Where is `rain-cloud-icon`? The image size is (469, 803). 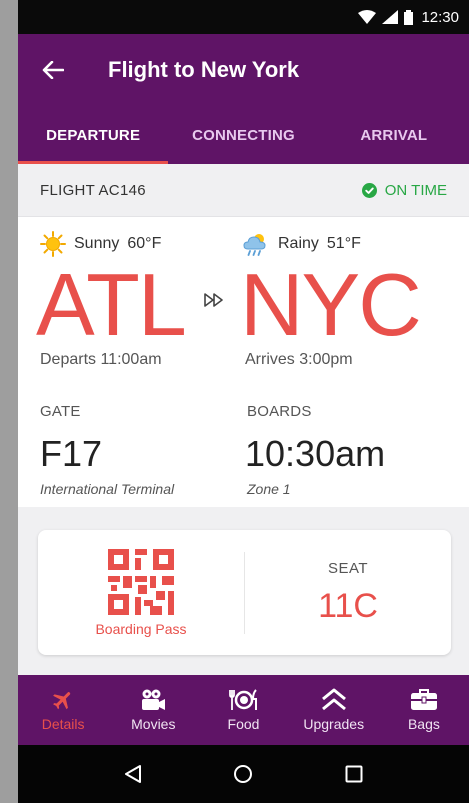 rain-cloud-icon is located at coordinates (254, 245).